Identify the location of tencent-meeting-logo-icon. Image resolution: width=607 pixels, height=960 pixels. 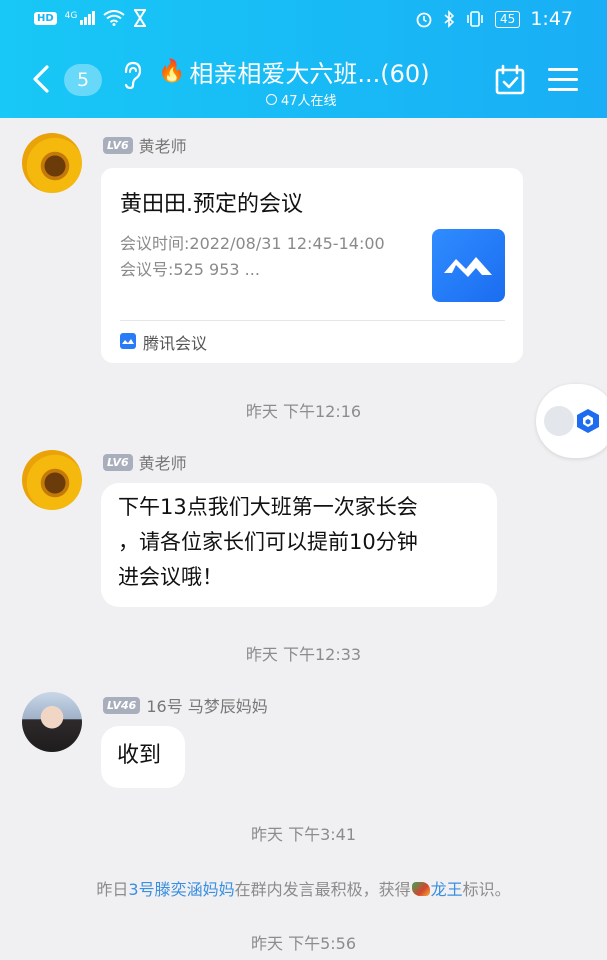
(468, 265).